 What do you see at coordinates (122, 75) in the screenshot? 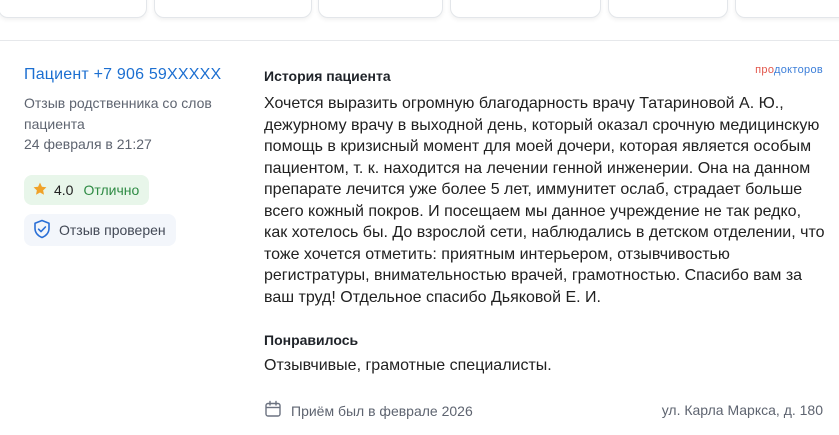
I see `review-author-link: Пациент +7 906 59XXXXX` at bounding box center [122, 75].